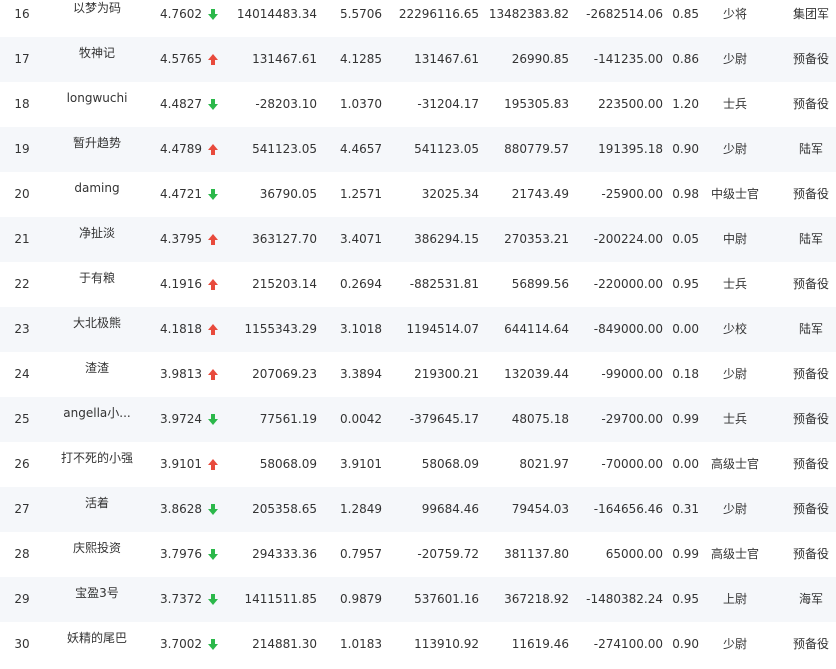 The width and height of the screenshot is (836, 669). What do you see at coordinates (97, 593) in the screenshot?
I see `name-cell: 宝盈3号` at bounding box center [97, 593].